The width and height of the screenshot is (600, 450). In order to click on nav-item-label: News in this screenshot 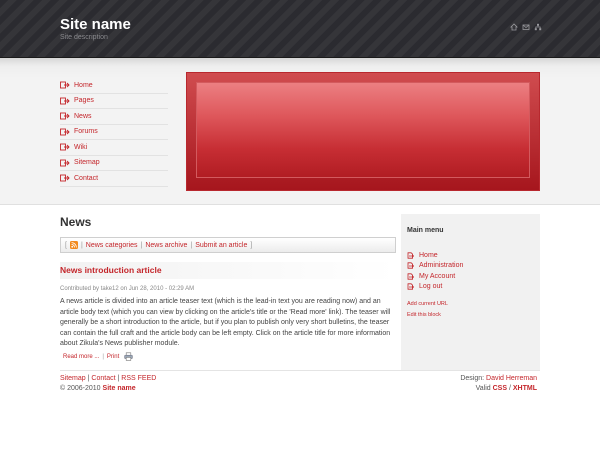, I will do `click(83, 116)`.